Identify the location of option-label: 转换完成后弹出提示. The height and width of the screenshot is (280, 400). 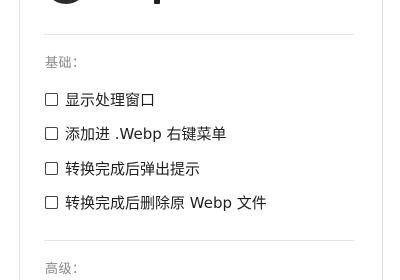
(133, 168).